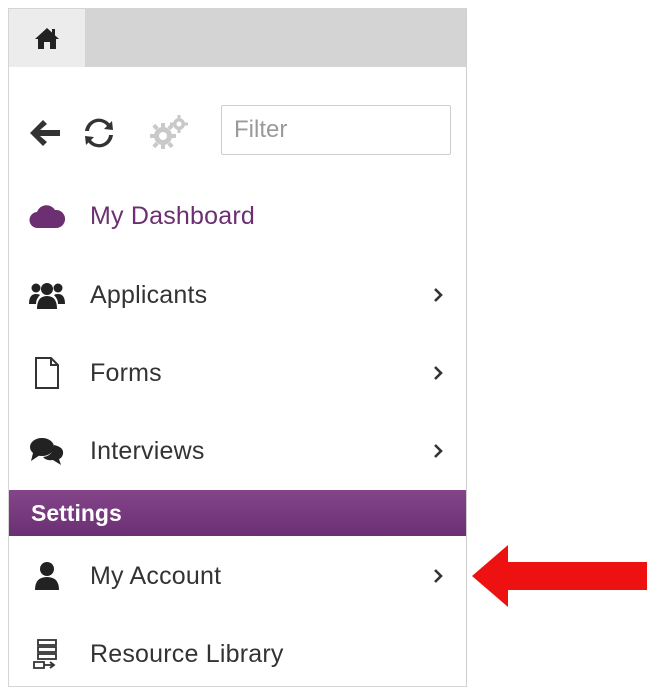 The height and width of the screenshot is (687, 647). What do you see at coordinates (559, 576) in the screenshot?
I see `red-arrow-annotation` at bounding box center [559, 576].